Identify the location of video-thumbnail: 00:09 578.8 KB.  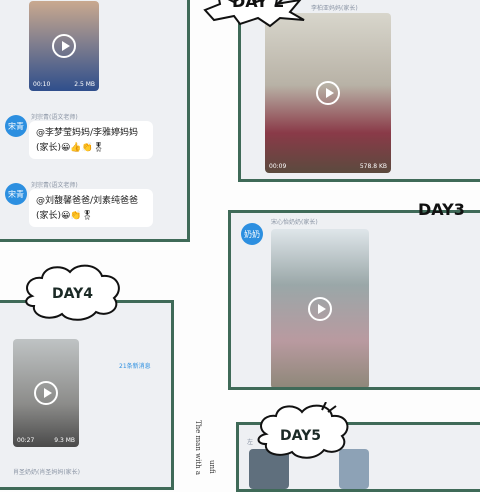
(328, 93).